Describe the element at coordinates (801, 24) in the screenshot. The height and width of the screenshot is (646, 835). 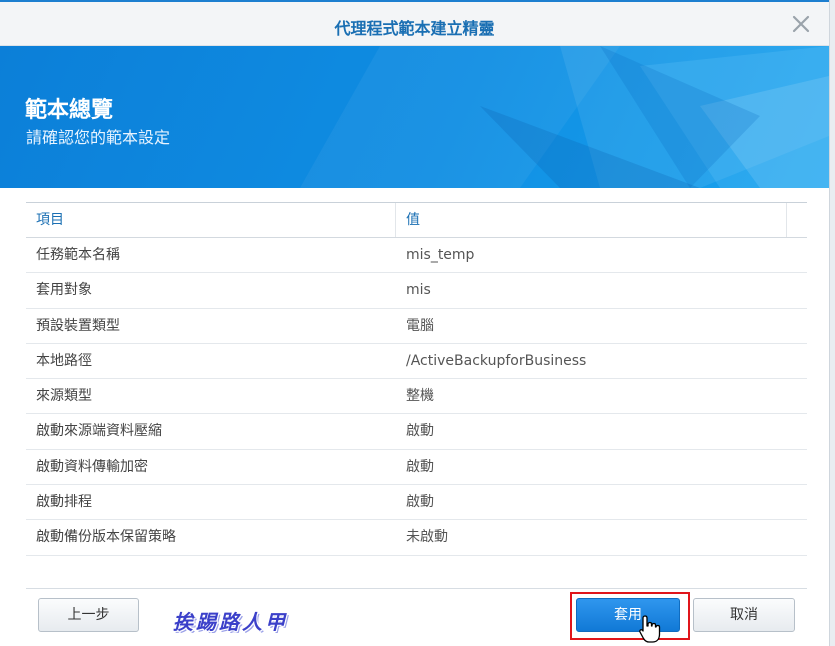
I see `close-icon` at that location.